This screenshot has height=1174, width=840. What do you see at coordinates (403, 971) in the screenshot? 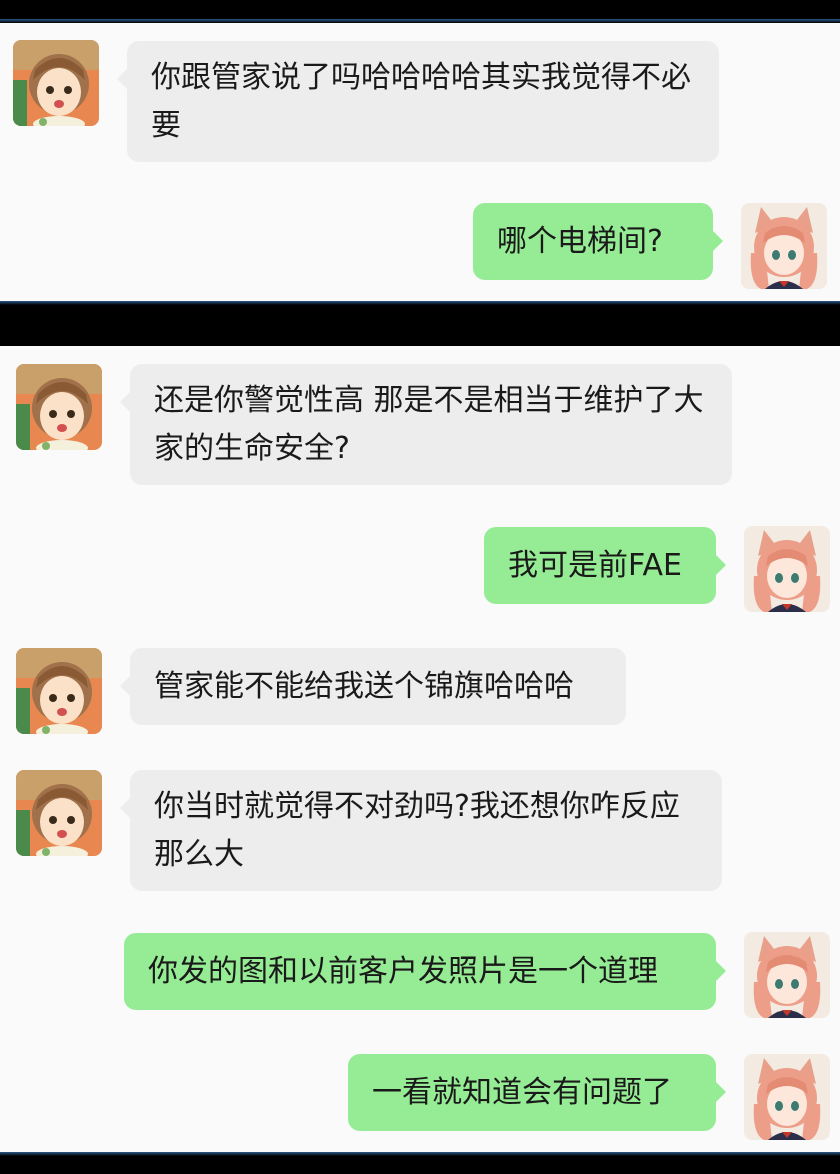
I see `message-text: 你发的图和以前客户发照片是一个道理` at bounding box center [403, 971].